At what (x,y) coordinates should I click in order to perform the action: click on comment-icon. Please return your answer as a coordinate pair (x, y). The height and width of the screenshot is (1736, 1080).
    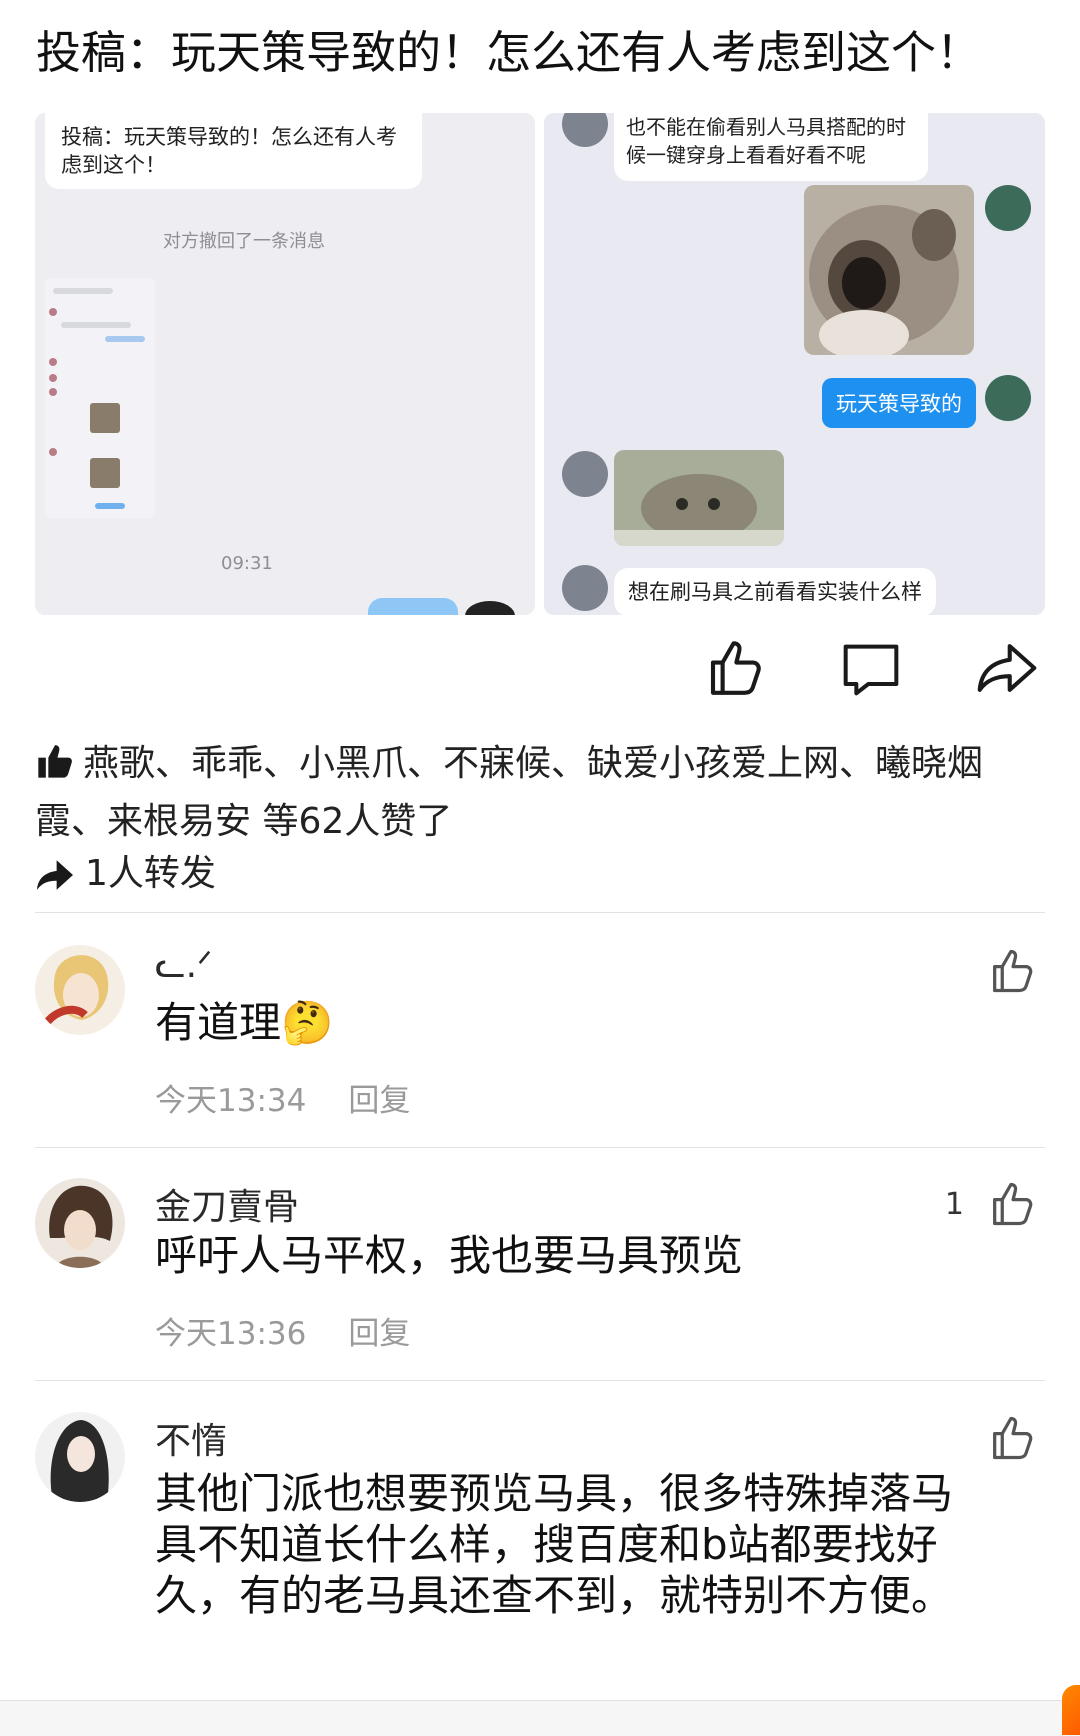
    Looking at the image, I should click on (871, 670).